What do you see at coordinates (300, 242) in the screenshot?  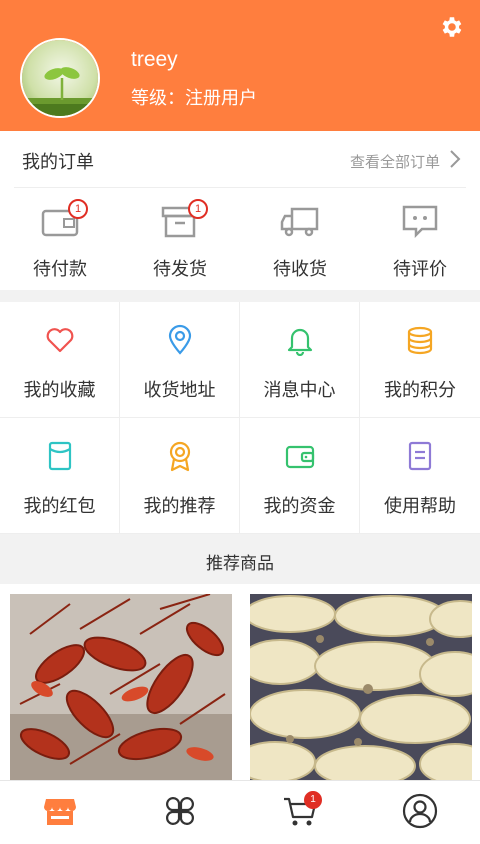 I see `order-pending-receipt: 待收货` at bounding box center [300, 242].